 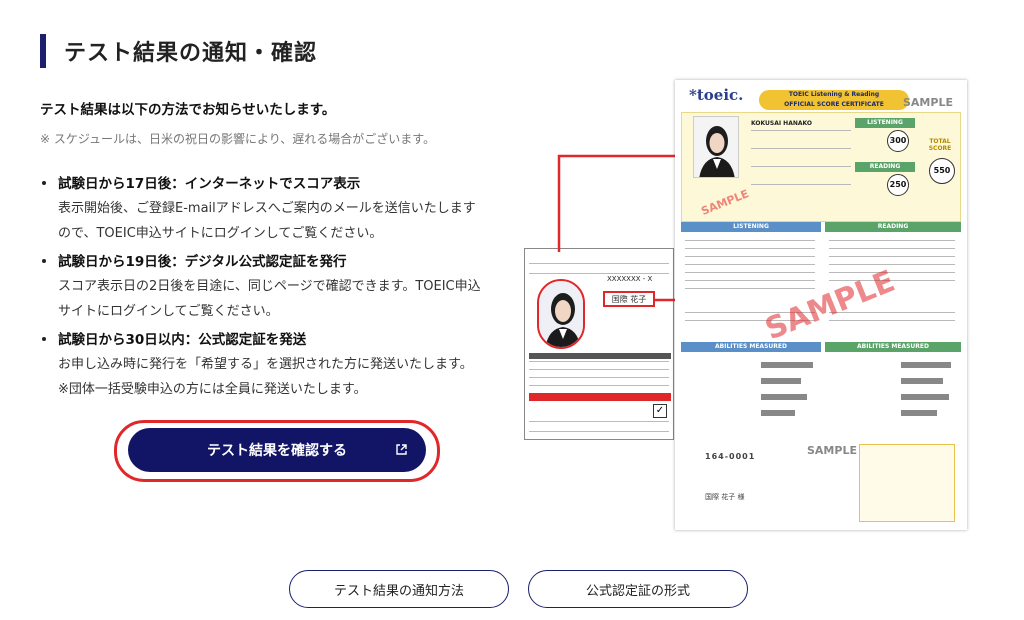 I want to click on reading-column: READING ABILITIES MEASURED, so click(x=895, y=327).